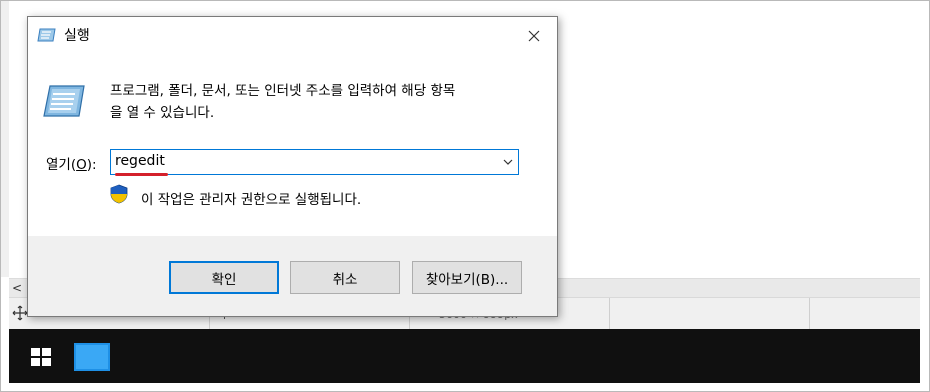 This screenshot has height=392, width=930. I want to click on scroll-left-arrow: <, so click(17, 288).